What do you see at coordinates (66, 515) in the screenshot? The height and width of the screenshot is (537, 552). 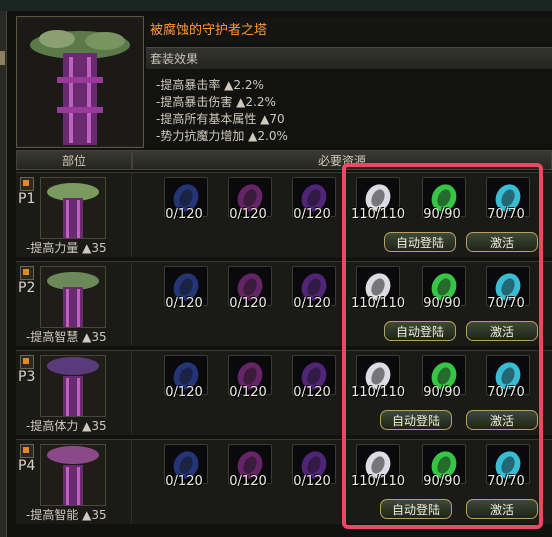 I see `part-bonus: -提高智能 ▲35` at bounding box center [66, 515].